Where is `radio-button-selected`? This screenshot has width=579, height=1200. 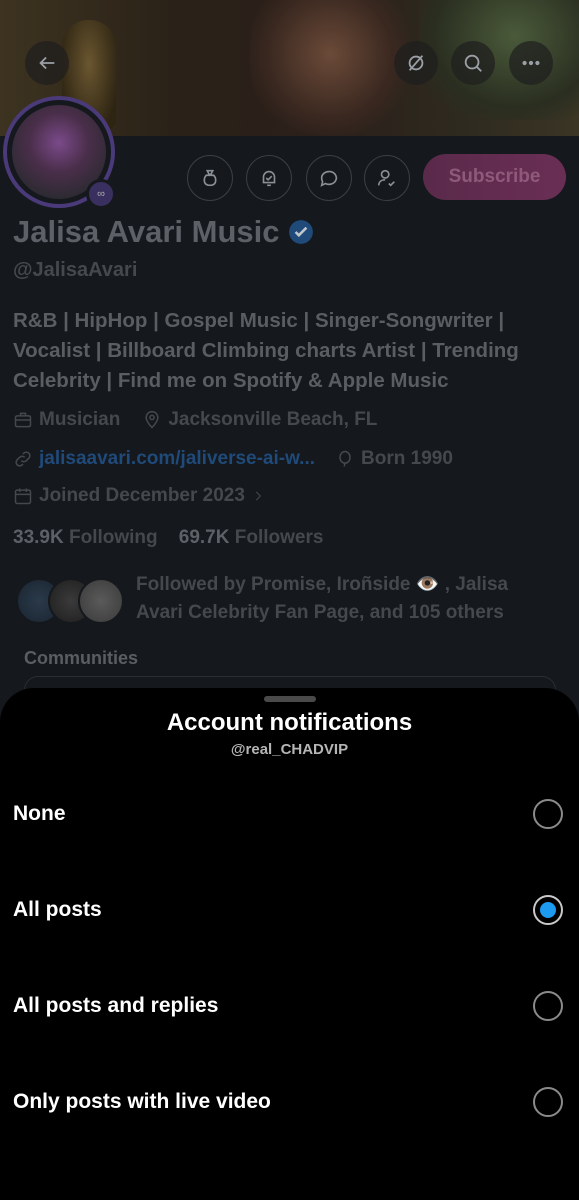 radio-button-selected is located at coordinates (548, 910).